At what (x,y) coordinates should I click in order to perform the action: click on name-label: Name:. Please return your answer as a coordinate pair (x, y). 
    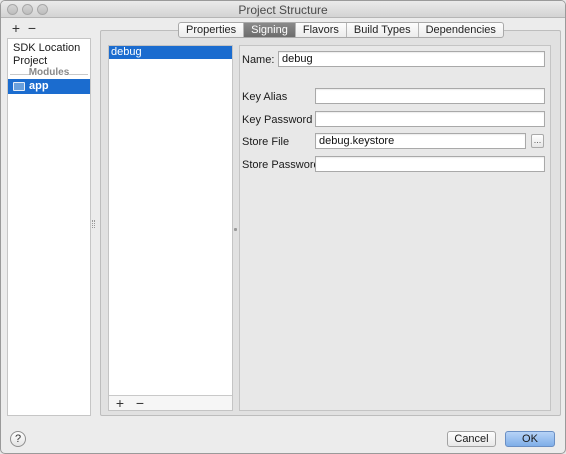
    Looking at the image, I should click on (258, 60).